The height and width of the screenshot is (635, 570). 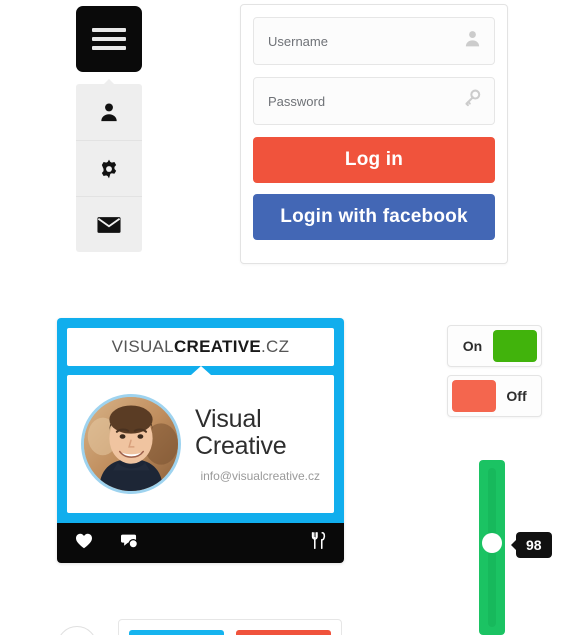 I want to click on name-line-2: Creative, so click(x=241, y=445).